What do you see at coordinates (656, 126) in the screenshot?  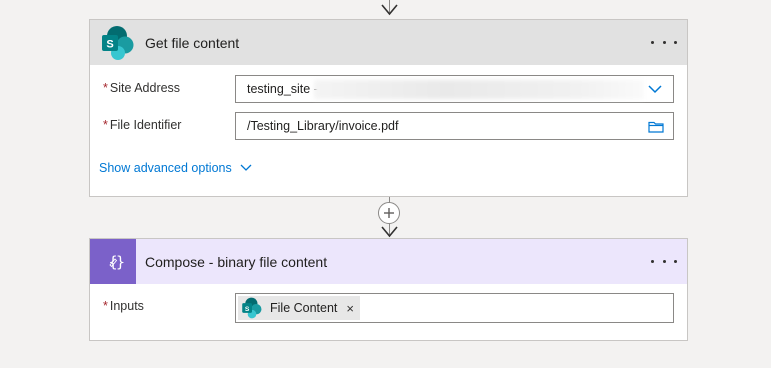 I see `folder-icon` at bounding box center [656, 126].